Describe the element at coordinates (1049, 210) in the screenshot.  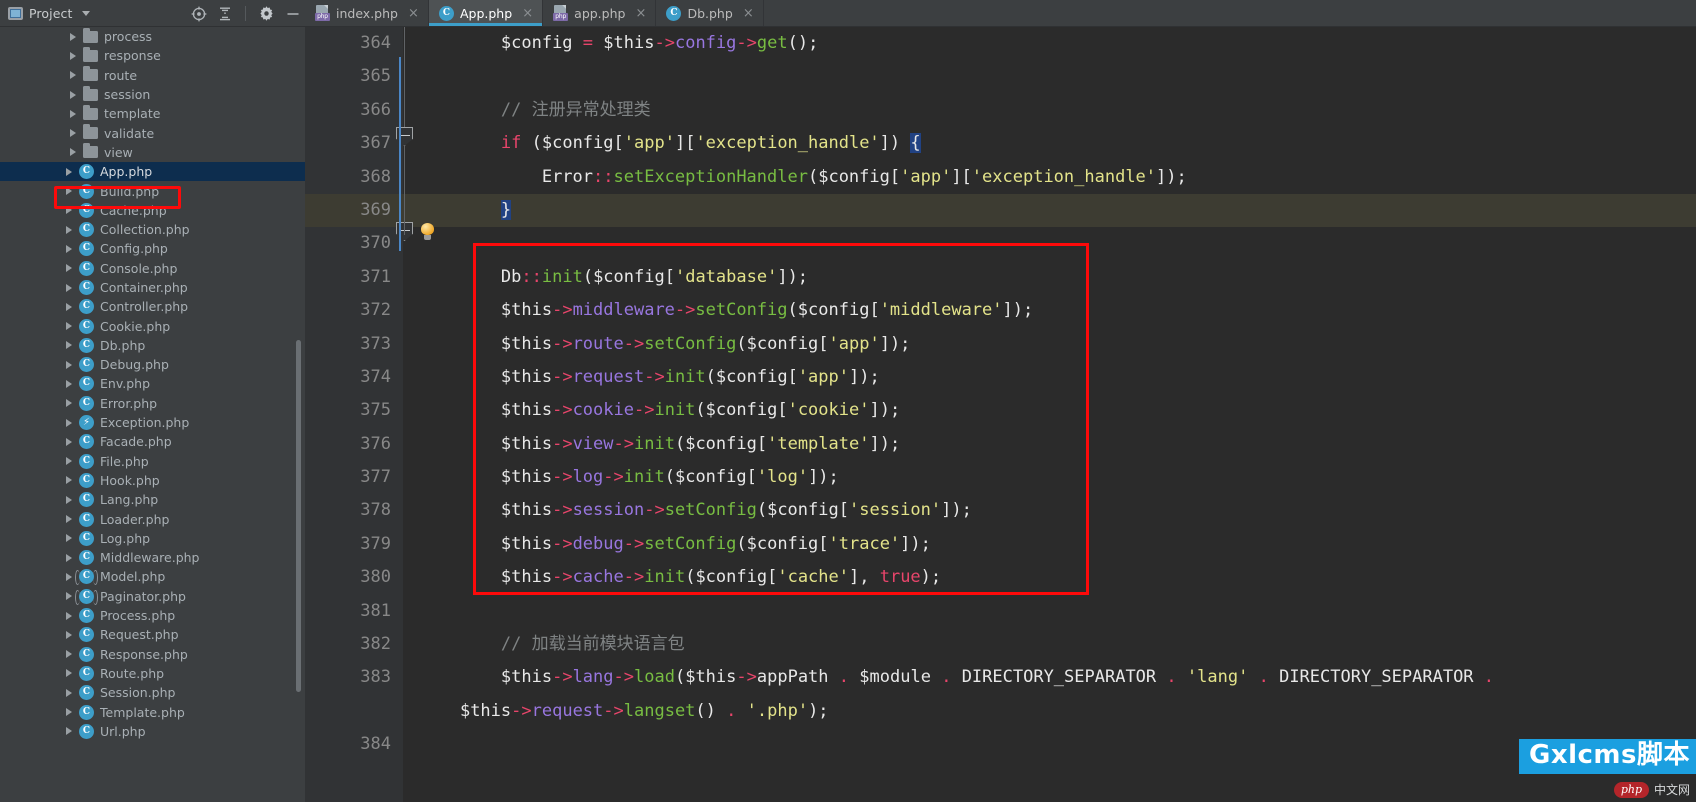
I see `code-line-369: }` at that location.